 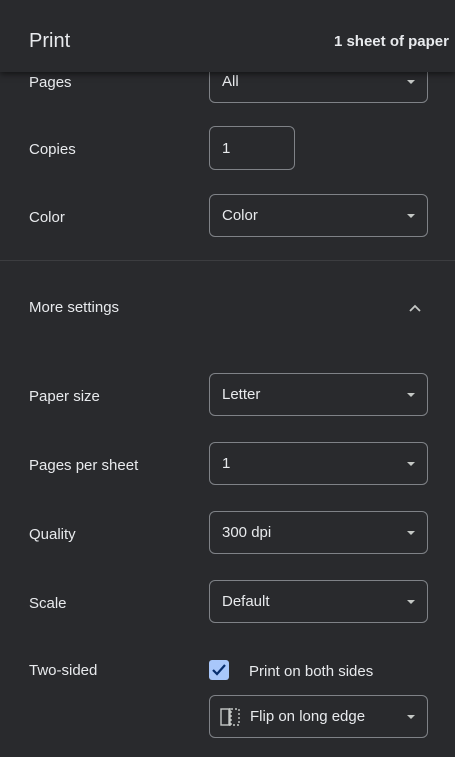 What do you see at coordinates (50, 41) in the screenshot?
I see `page-title: Print` at bounding box center [50, 41].